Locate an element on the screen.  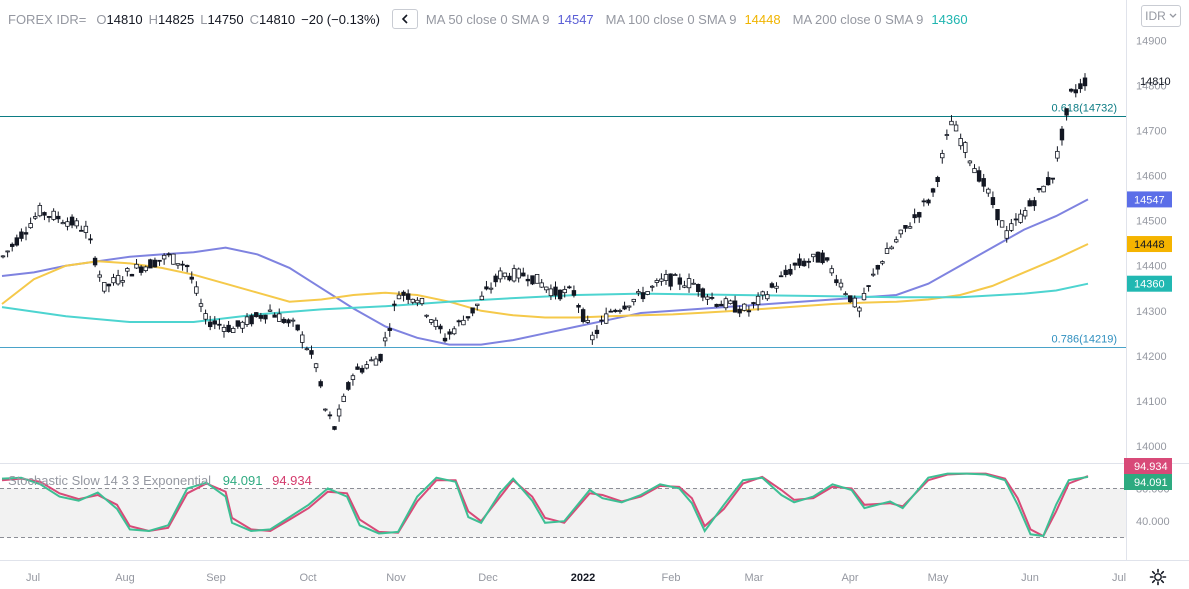
symbol-label: FOREX IDR= is located at coordinates (47, 19).